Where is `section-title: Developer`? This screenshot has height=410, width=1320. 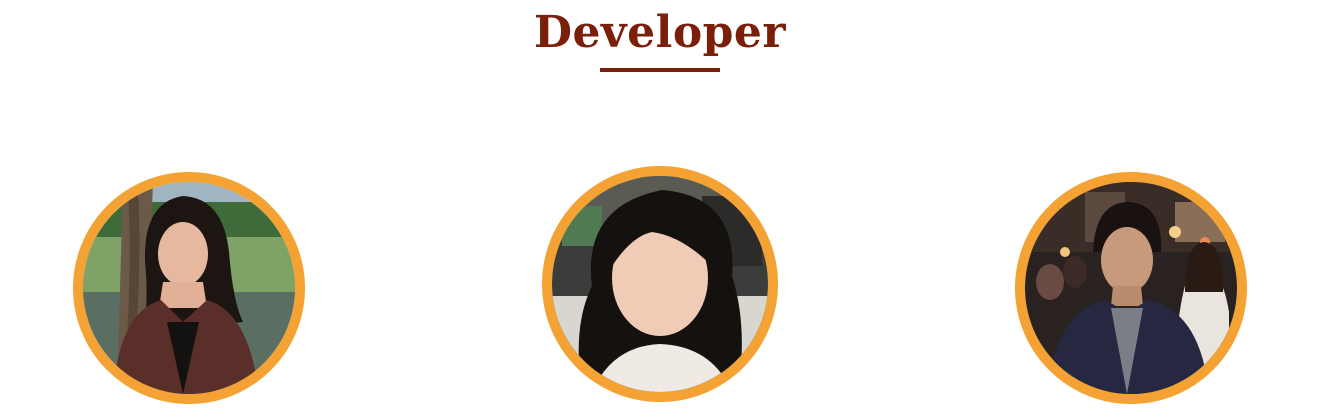
section-title: Developer is located at coordinates (660, 32).